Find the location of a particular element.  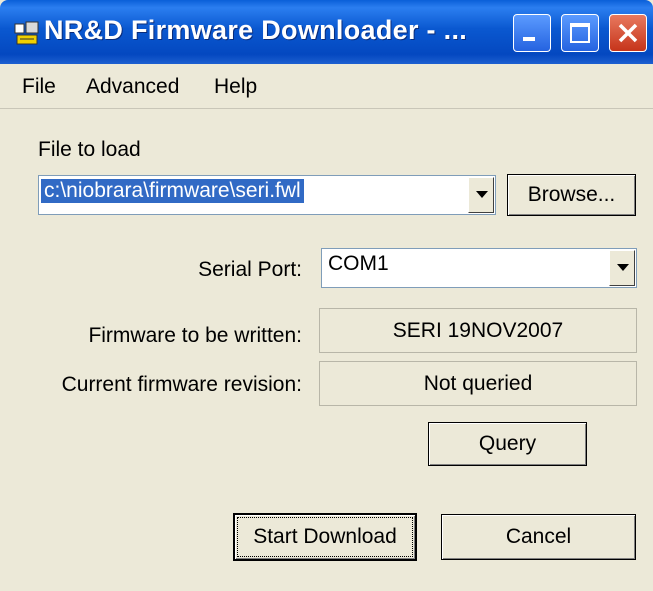

menu-bar: File Advanced Help is located at coordinates (326, 86).